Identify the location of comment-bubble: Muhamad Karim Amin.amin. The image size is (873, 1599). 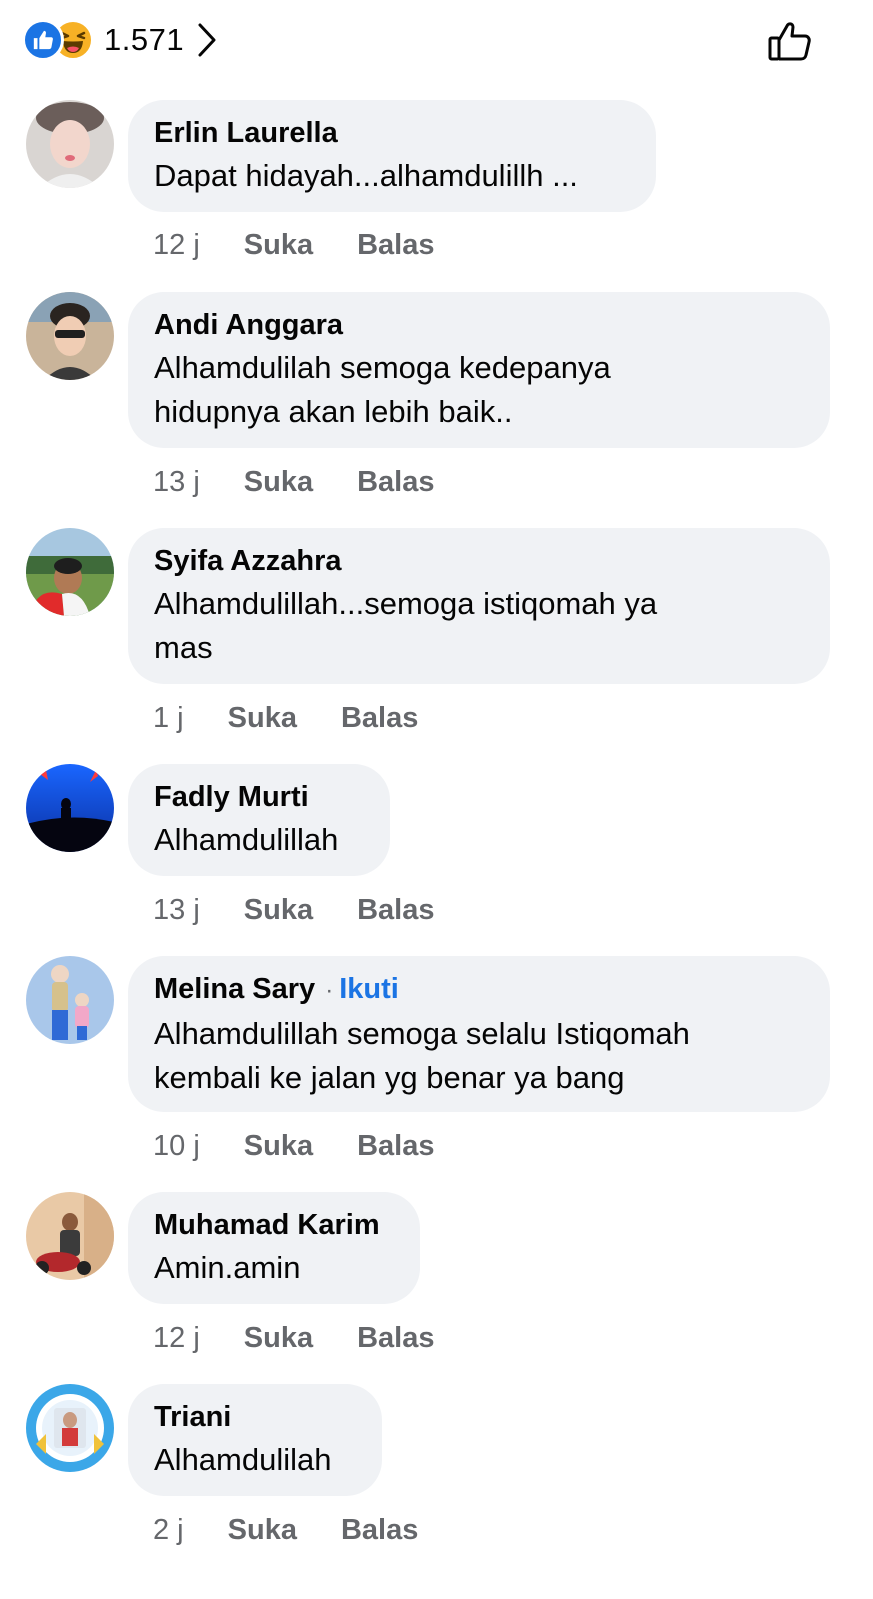
(274, 1248).